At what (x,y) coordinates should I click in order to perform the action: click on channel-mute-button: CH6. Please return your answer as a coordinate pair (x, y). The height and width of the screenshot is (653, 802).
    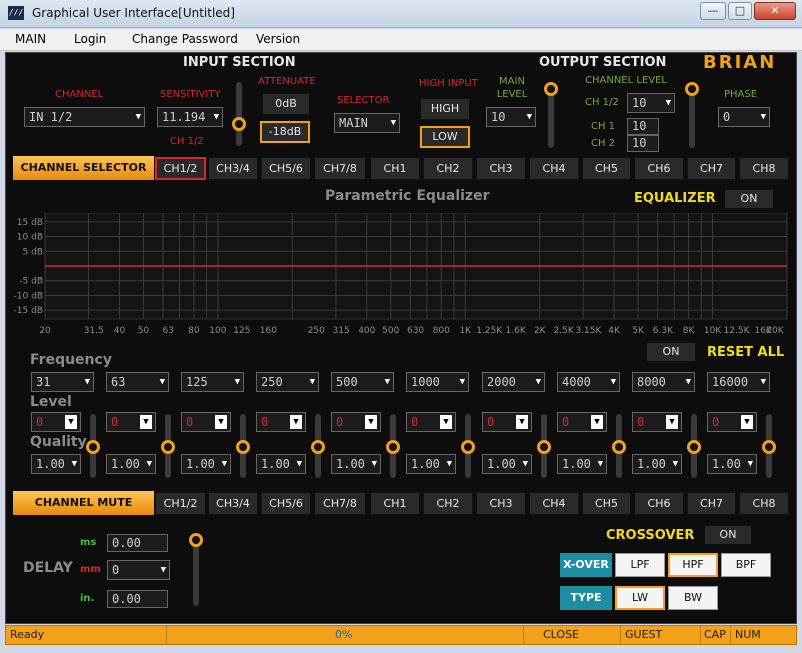
    Looking at the image, I should click on (659, 503).